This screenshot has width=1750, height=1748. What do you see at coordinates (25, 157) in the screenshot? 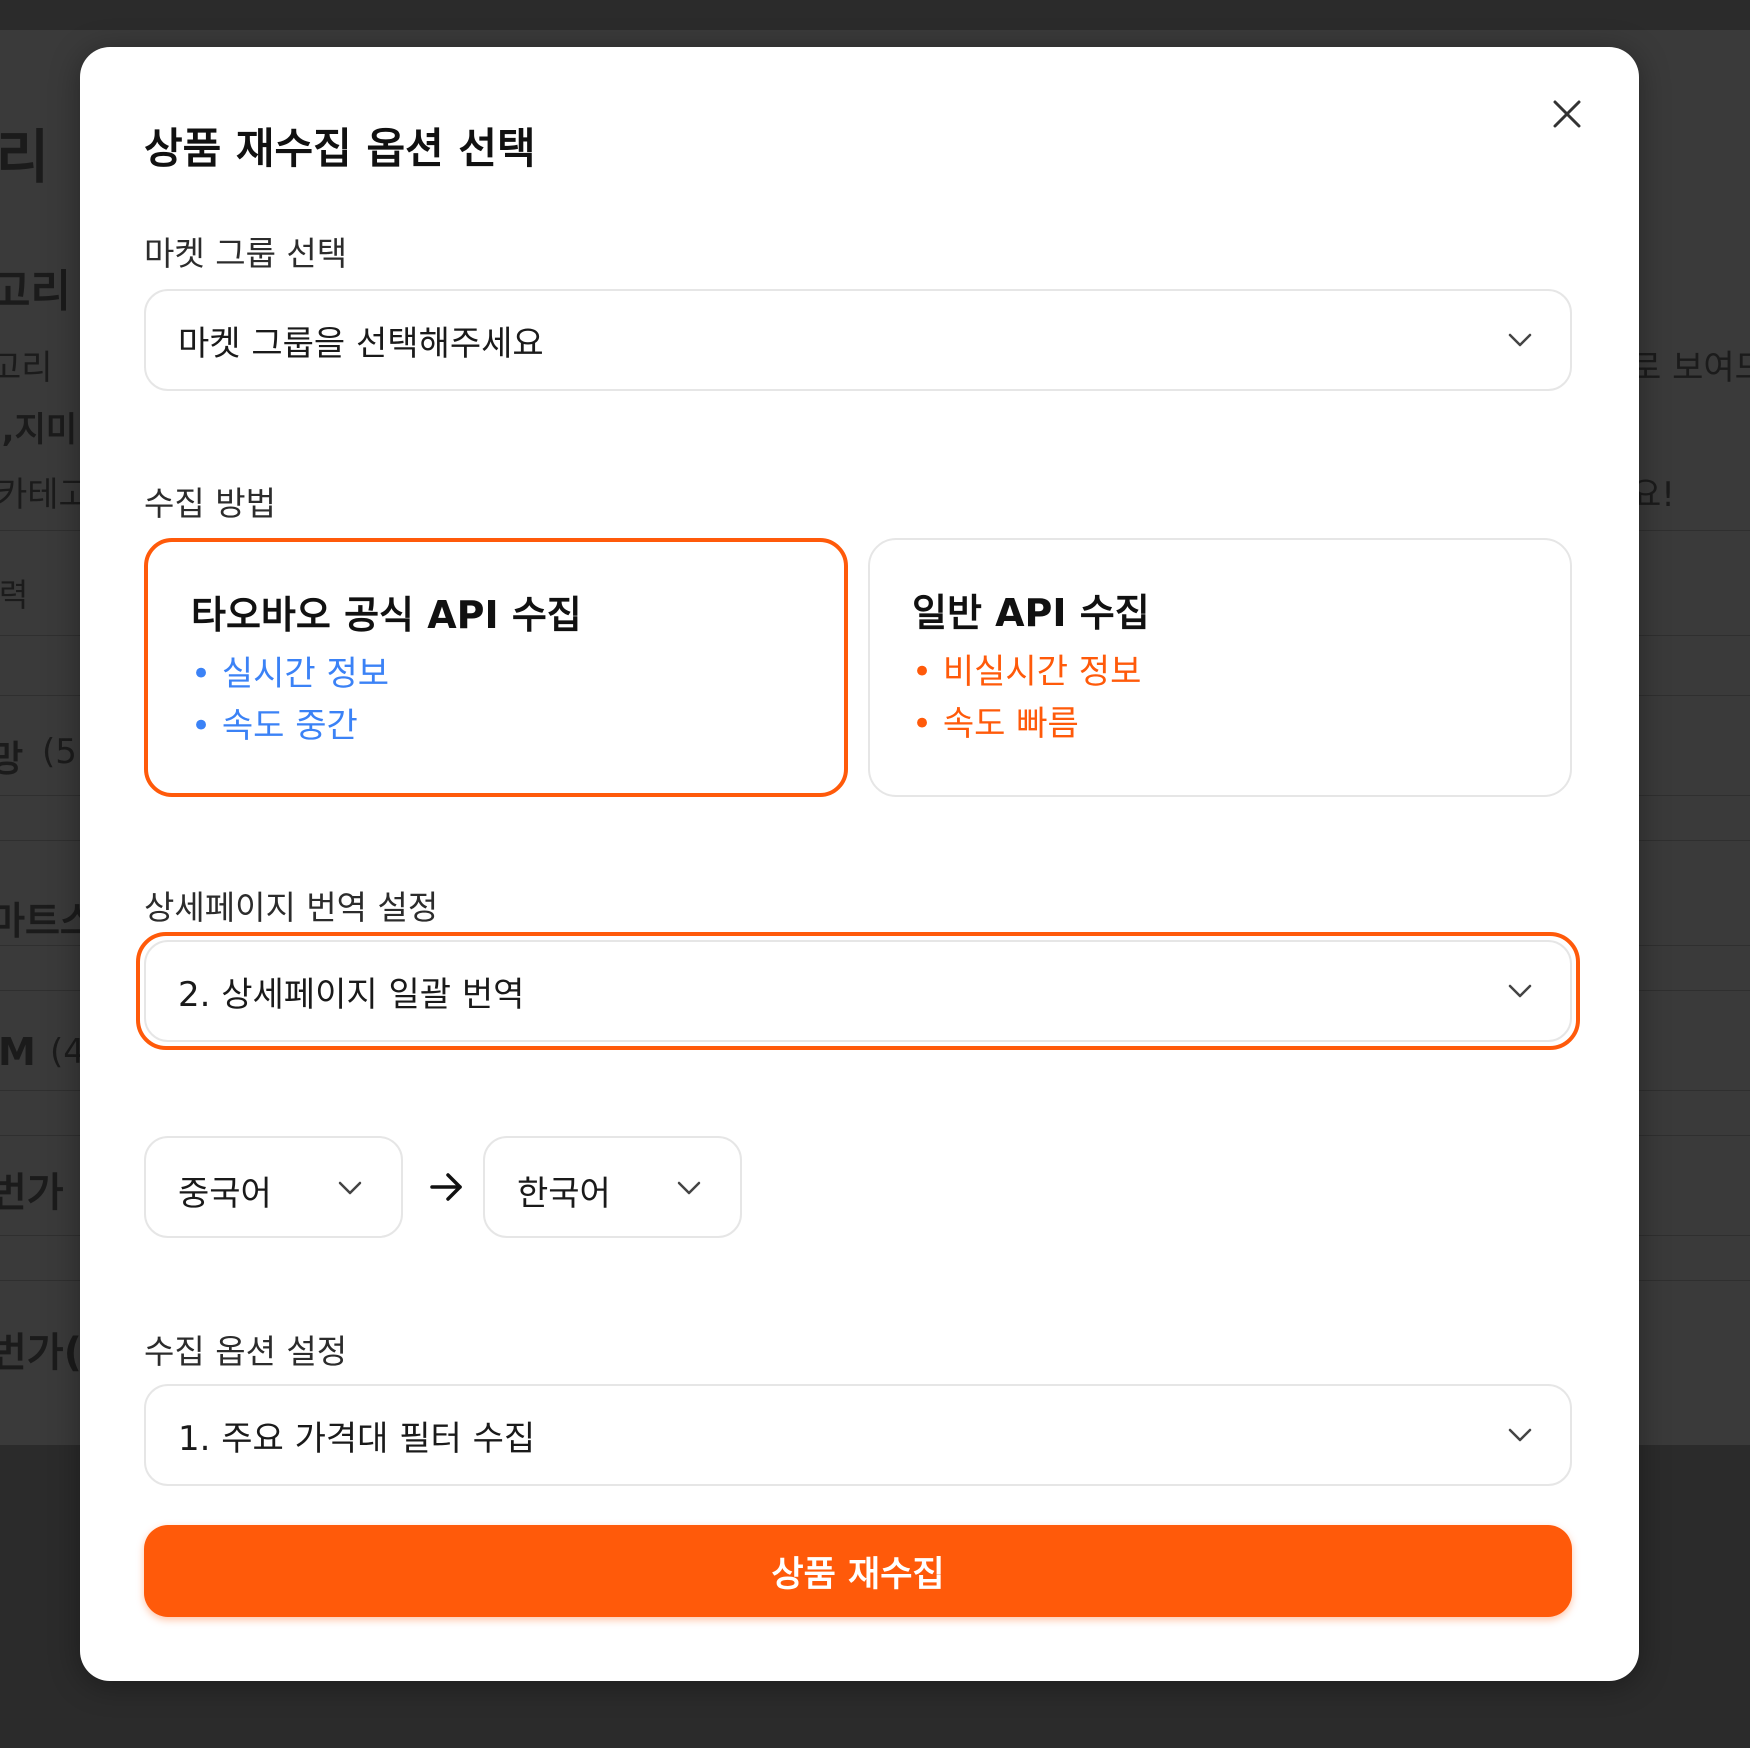
I see `bg-fragment: 리` at bounding box center [25, 157].